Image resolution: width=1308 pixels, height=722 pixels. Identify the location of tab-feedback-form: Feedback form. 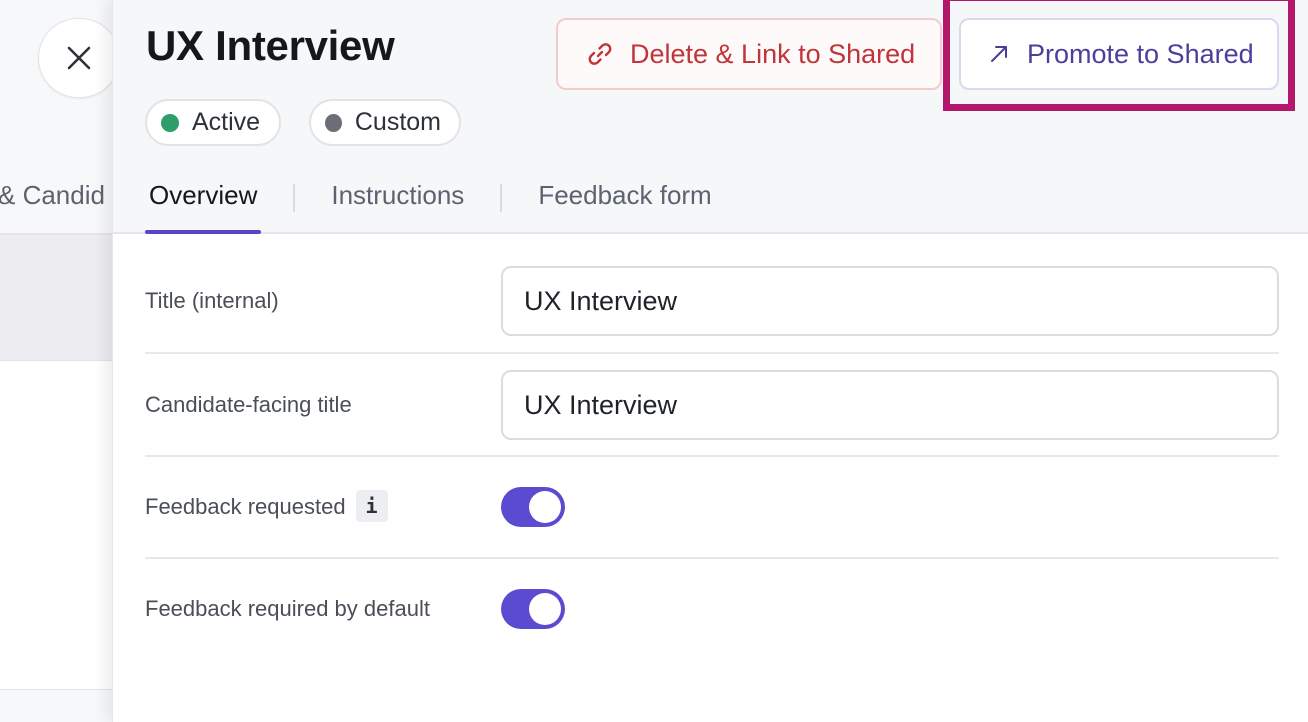
(624, 202).